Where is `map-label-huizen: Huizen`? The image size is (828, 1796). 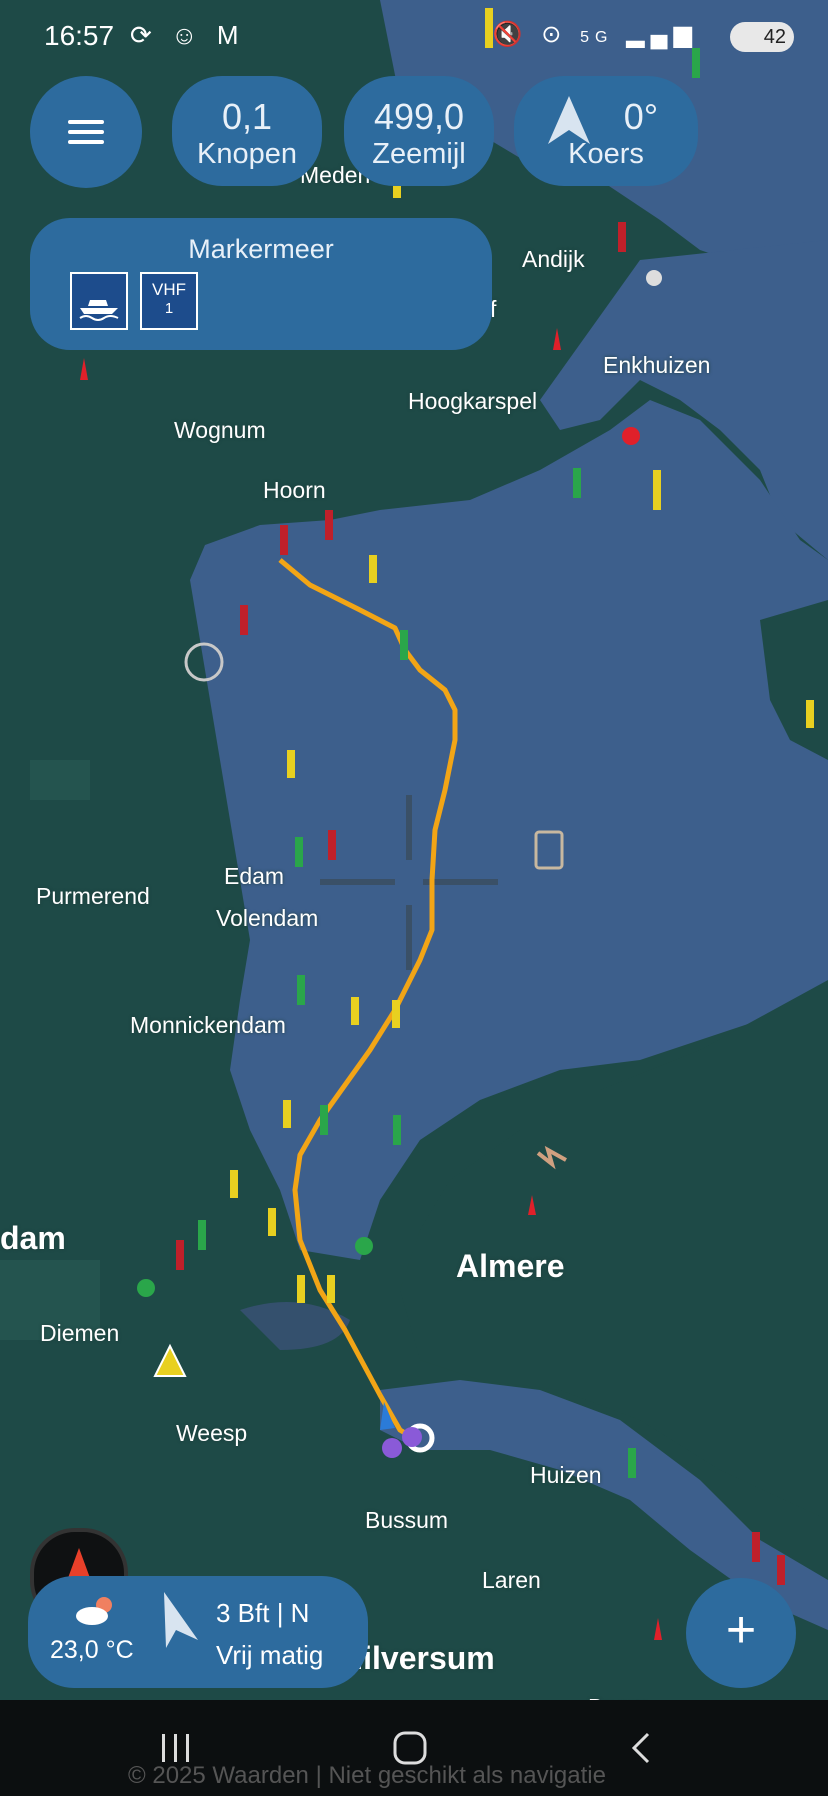 map-label-huizen: Huizen is located at coordinates (566, 1475).